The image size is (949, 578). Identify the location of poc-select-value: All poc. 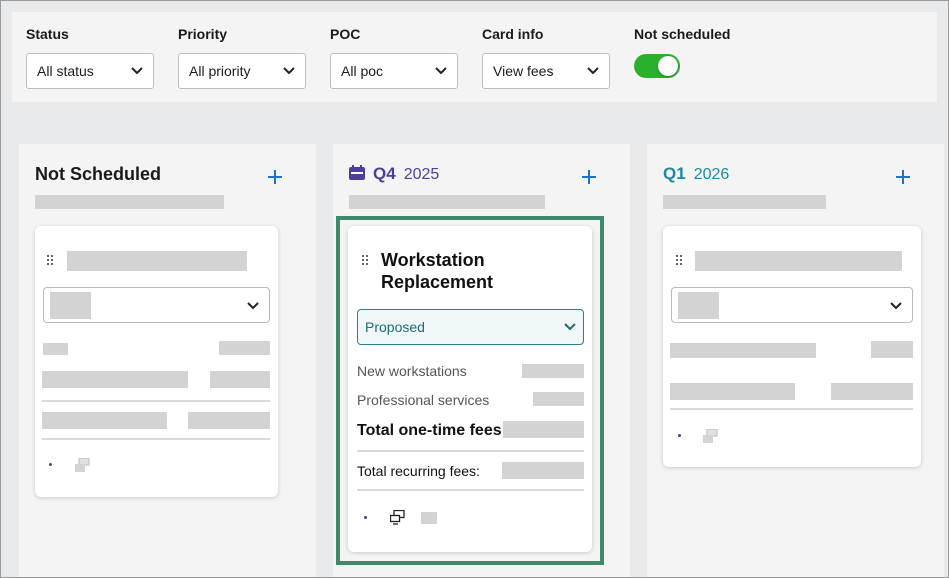
(362, 71).